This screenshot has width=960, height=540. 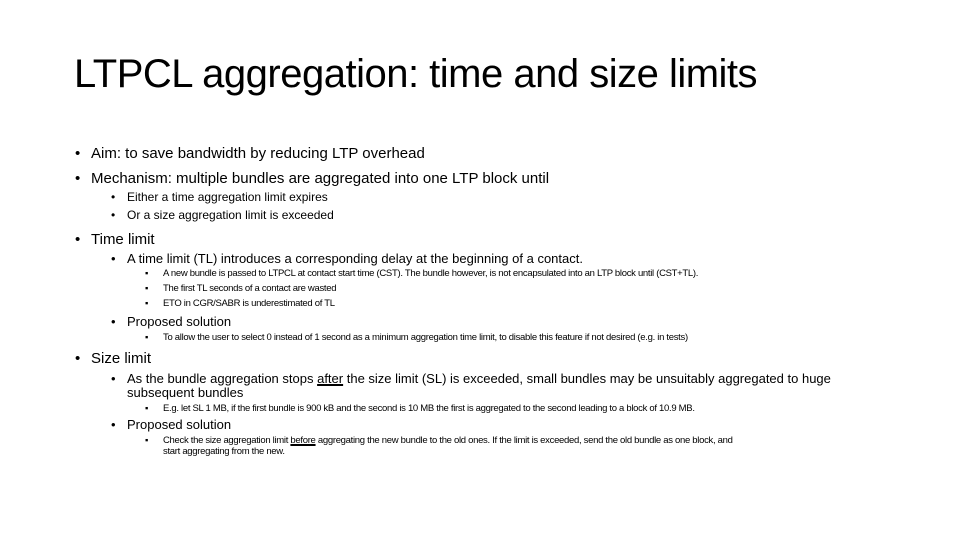 What do you see at coordinates (123, 239) in the screenshot?
I see `section-time-limit: Time limit` at bounding box center [123, 239].